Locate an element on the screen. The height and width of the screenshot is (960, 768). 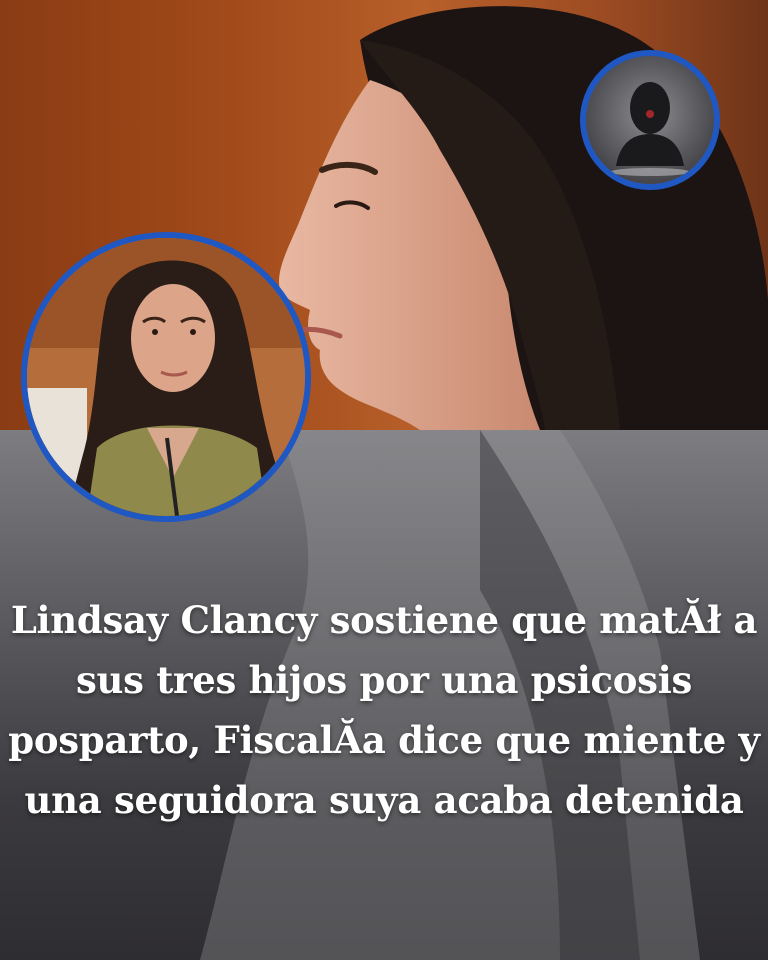
woman-portrait-image is located at coordinates (166, 377).